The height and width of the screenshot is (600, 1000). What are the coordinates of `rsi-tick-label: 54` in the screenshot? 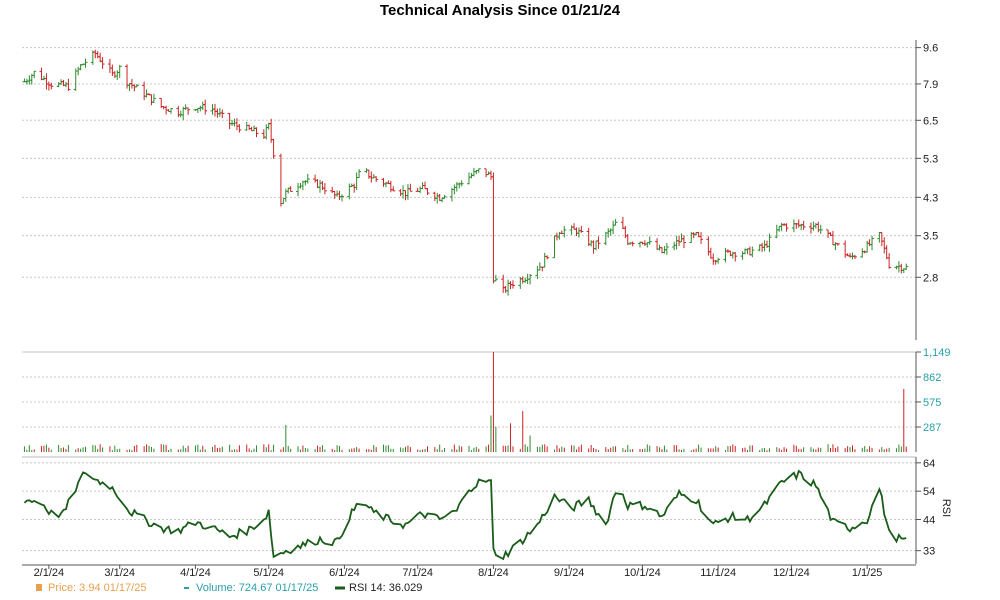 It's located at (929, 492).